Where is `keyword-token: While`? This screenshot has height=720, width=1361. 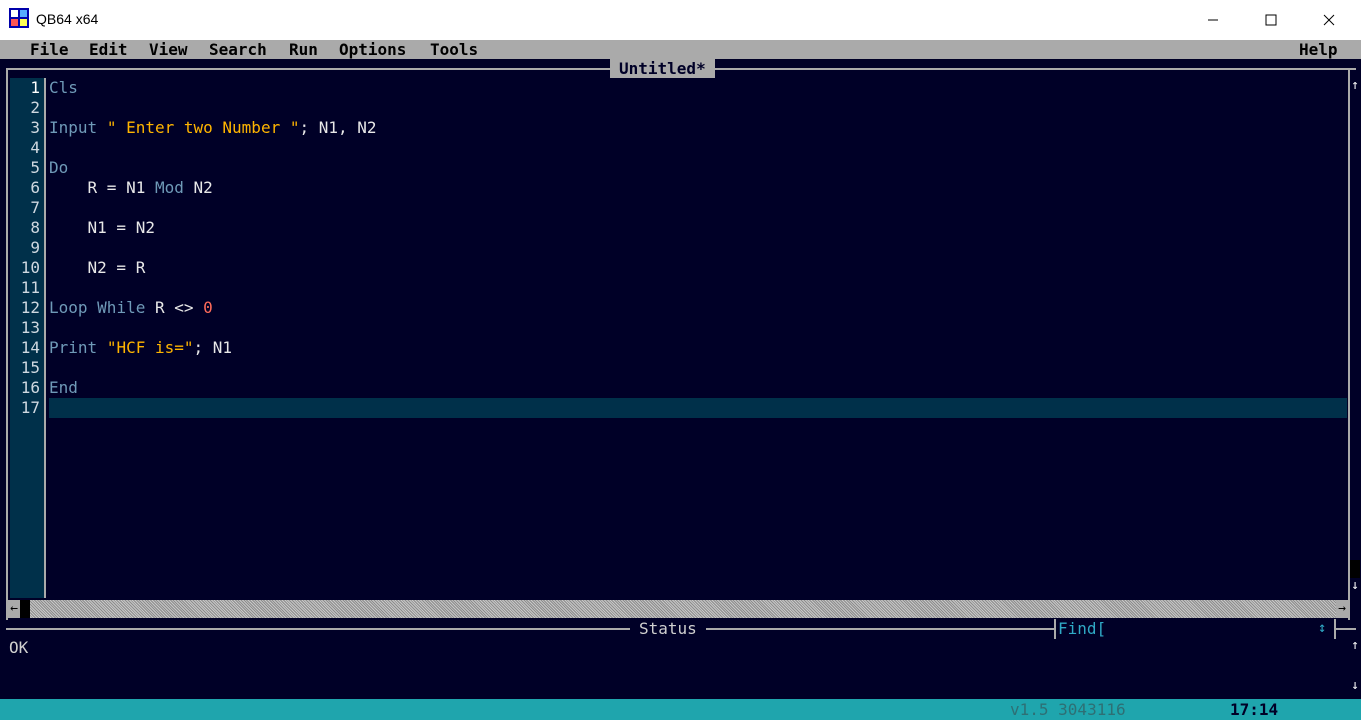
keyword-token: While is located at coordinates (121, 307).